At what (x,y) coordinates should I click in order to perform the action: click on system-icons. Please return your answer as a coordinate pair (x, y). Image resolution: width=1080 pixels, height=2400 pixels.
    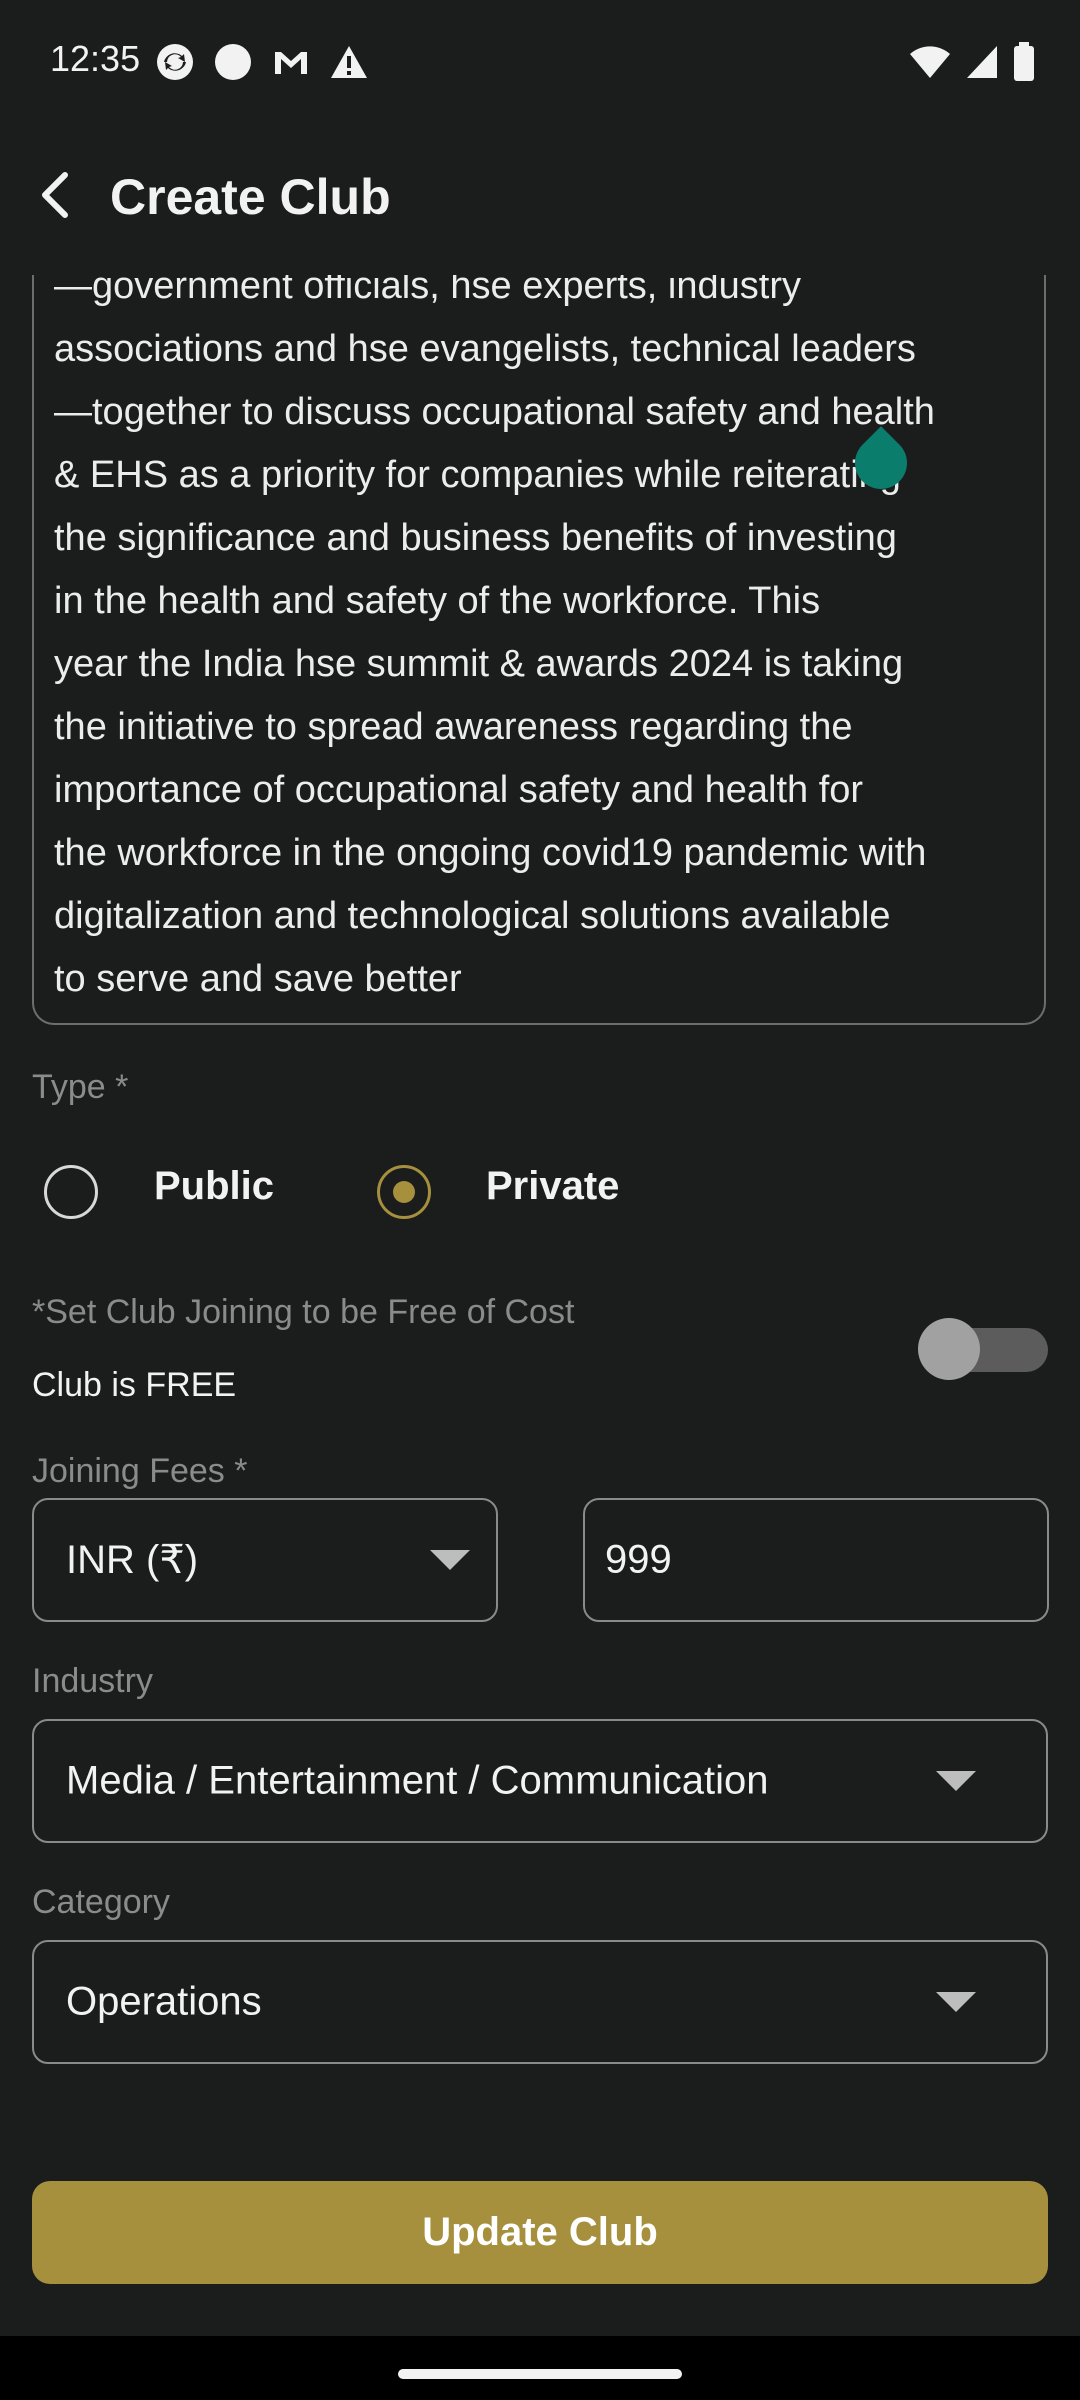
    Looking at the image, I should click on (972, 64).